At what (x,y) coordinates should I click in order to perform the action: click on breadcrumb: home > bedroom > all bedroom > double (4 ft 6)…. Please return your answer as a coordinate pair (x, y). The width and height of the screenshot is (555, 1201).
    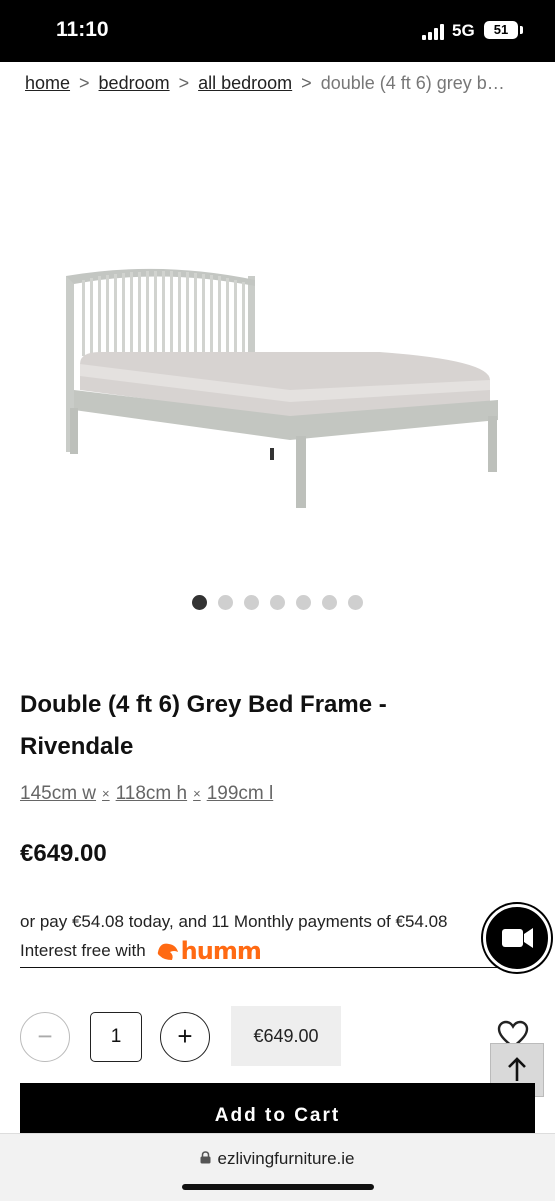
    Looking at the image, I should click on (285, 83).